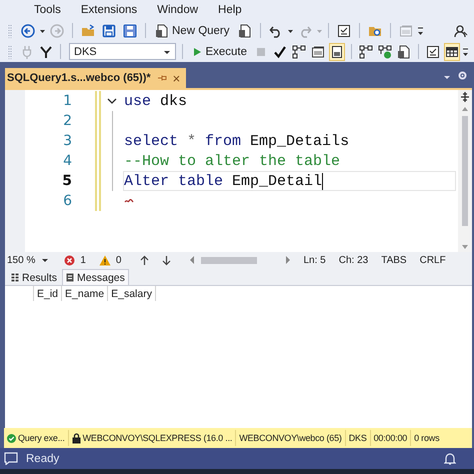 This screenshot has height=474, width=474. I want to click on zoom-dropdown: 150 %, so click(28, 260).